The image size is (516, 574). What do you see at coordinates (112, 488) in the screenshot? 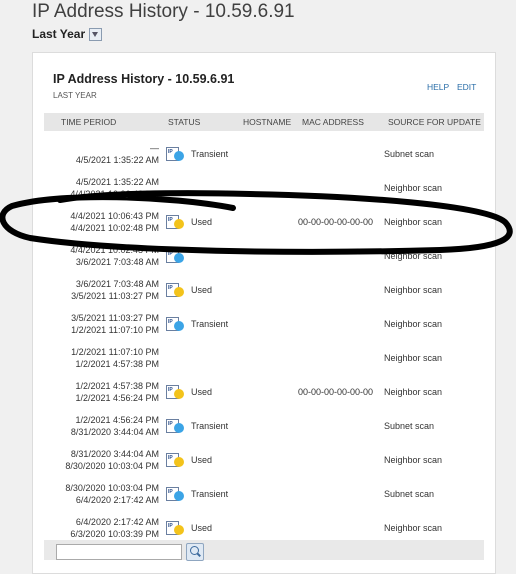
I see `period-end: 8/30/2020 10:03:04 PM` at bounding box center [112, 488].